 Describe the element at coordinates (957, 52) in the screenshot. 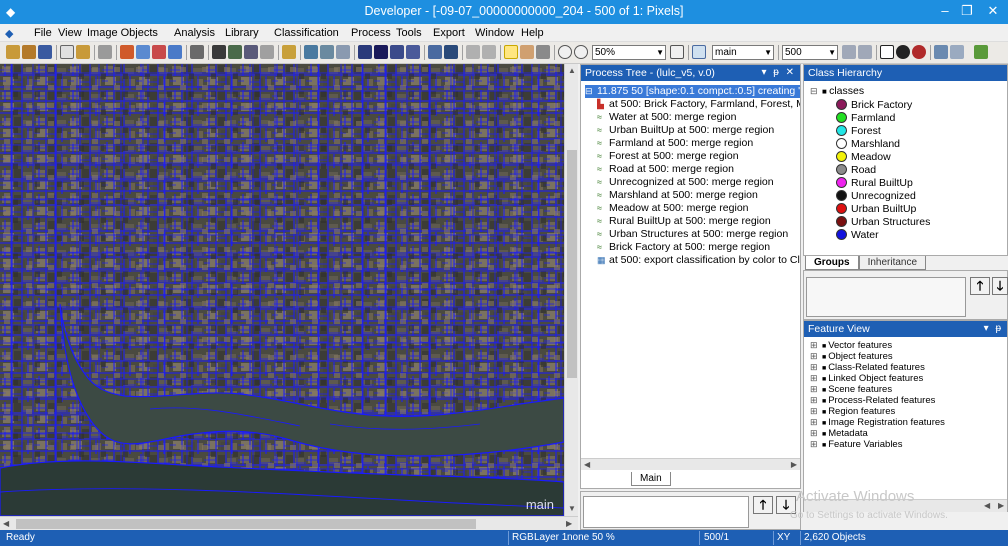

I see `redo-icon` at that location.